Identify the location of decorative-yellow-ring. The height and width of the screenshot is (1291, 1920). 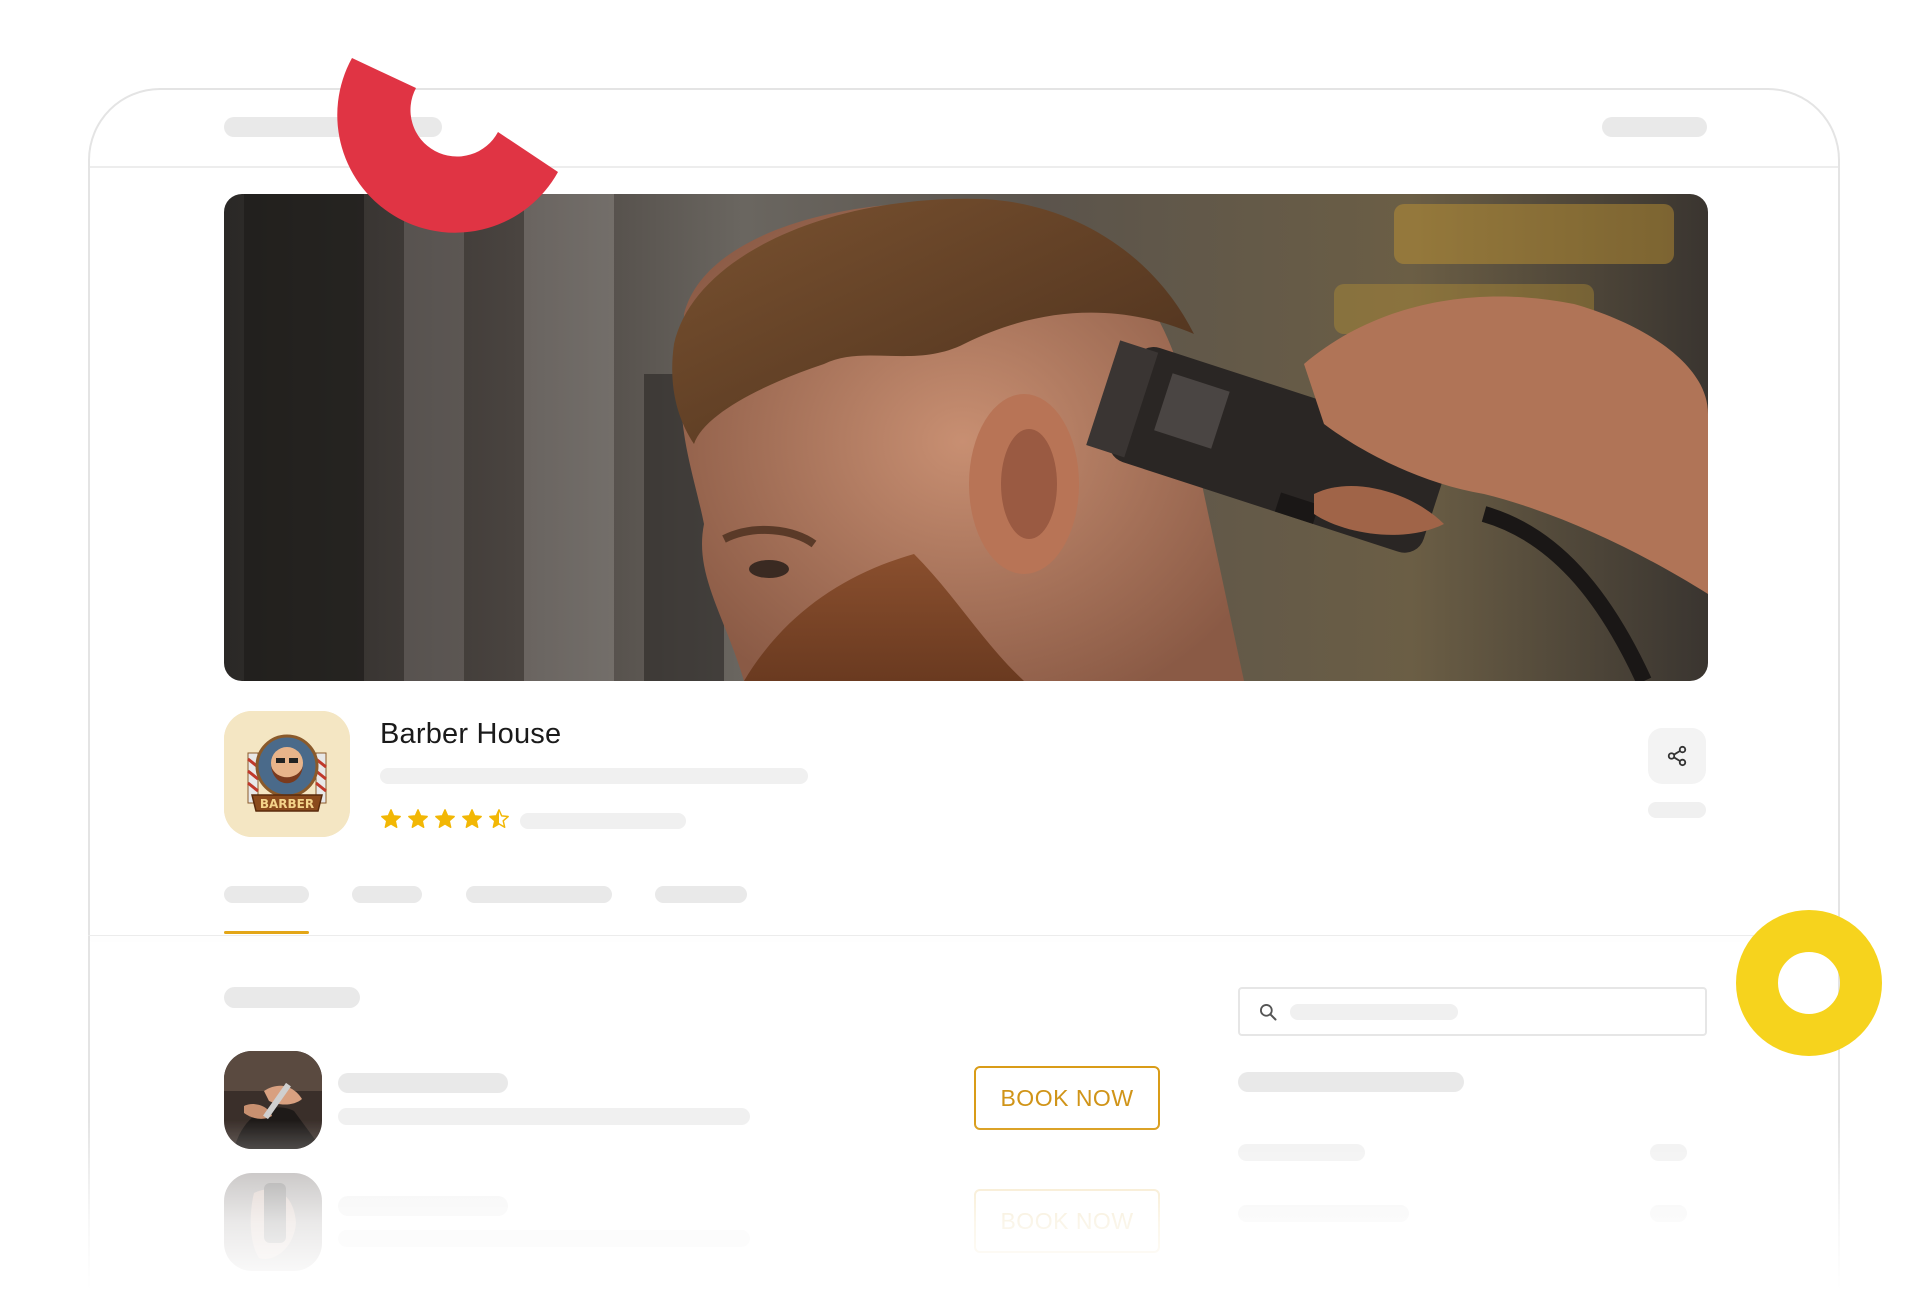
(1809, 983).